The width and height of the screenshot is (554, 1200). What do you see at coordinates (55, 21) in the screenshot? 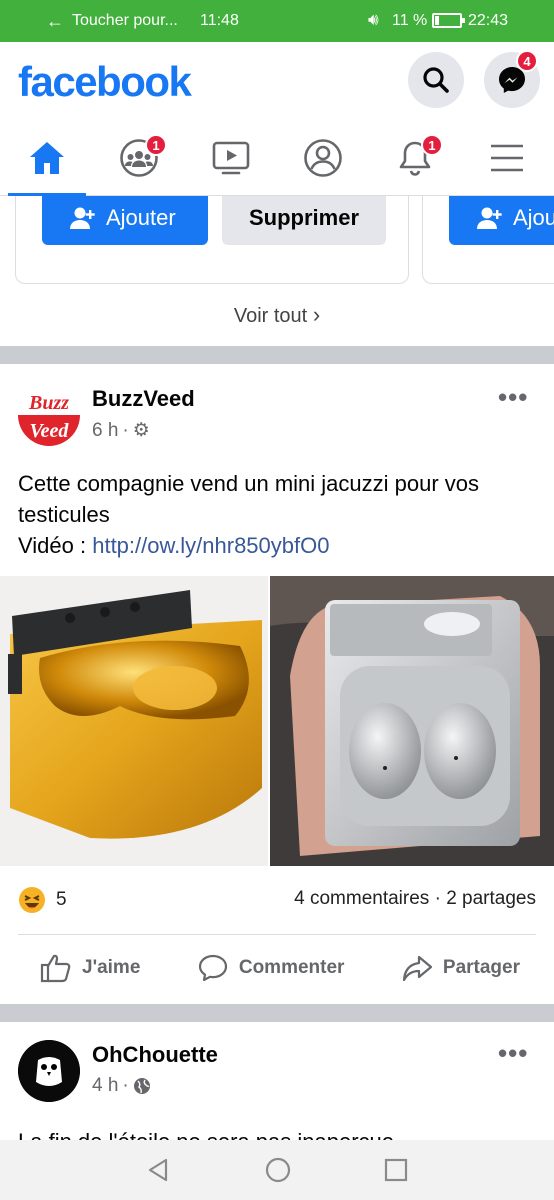
I see `back-arrow-icon: ←` at bounding box center [55, 21].